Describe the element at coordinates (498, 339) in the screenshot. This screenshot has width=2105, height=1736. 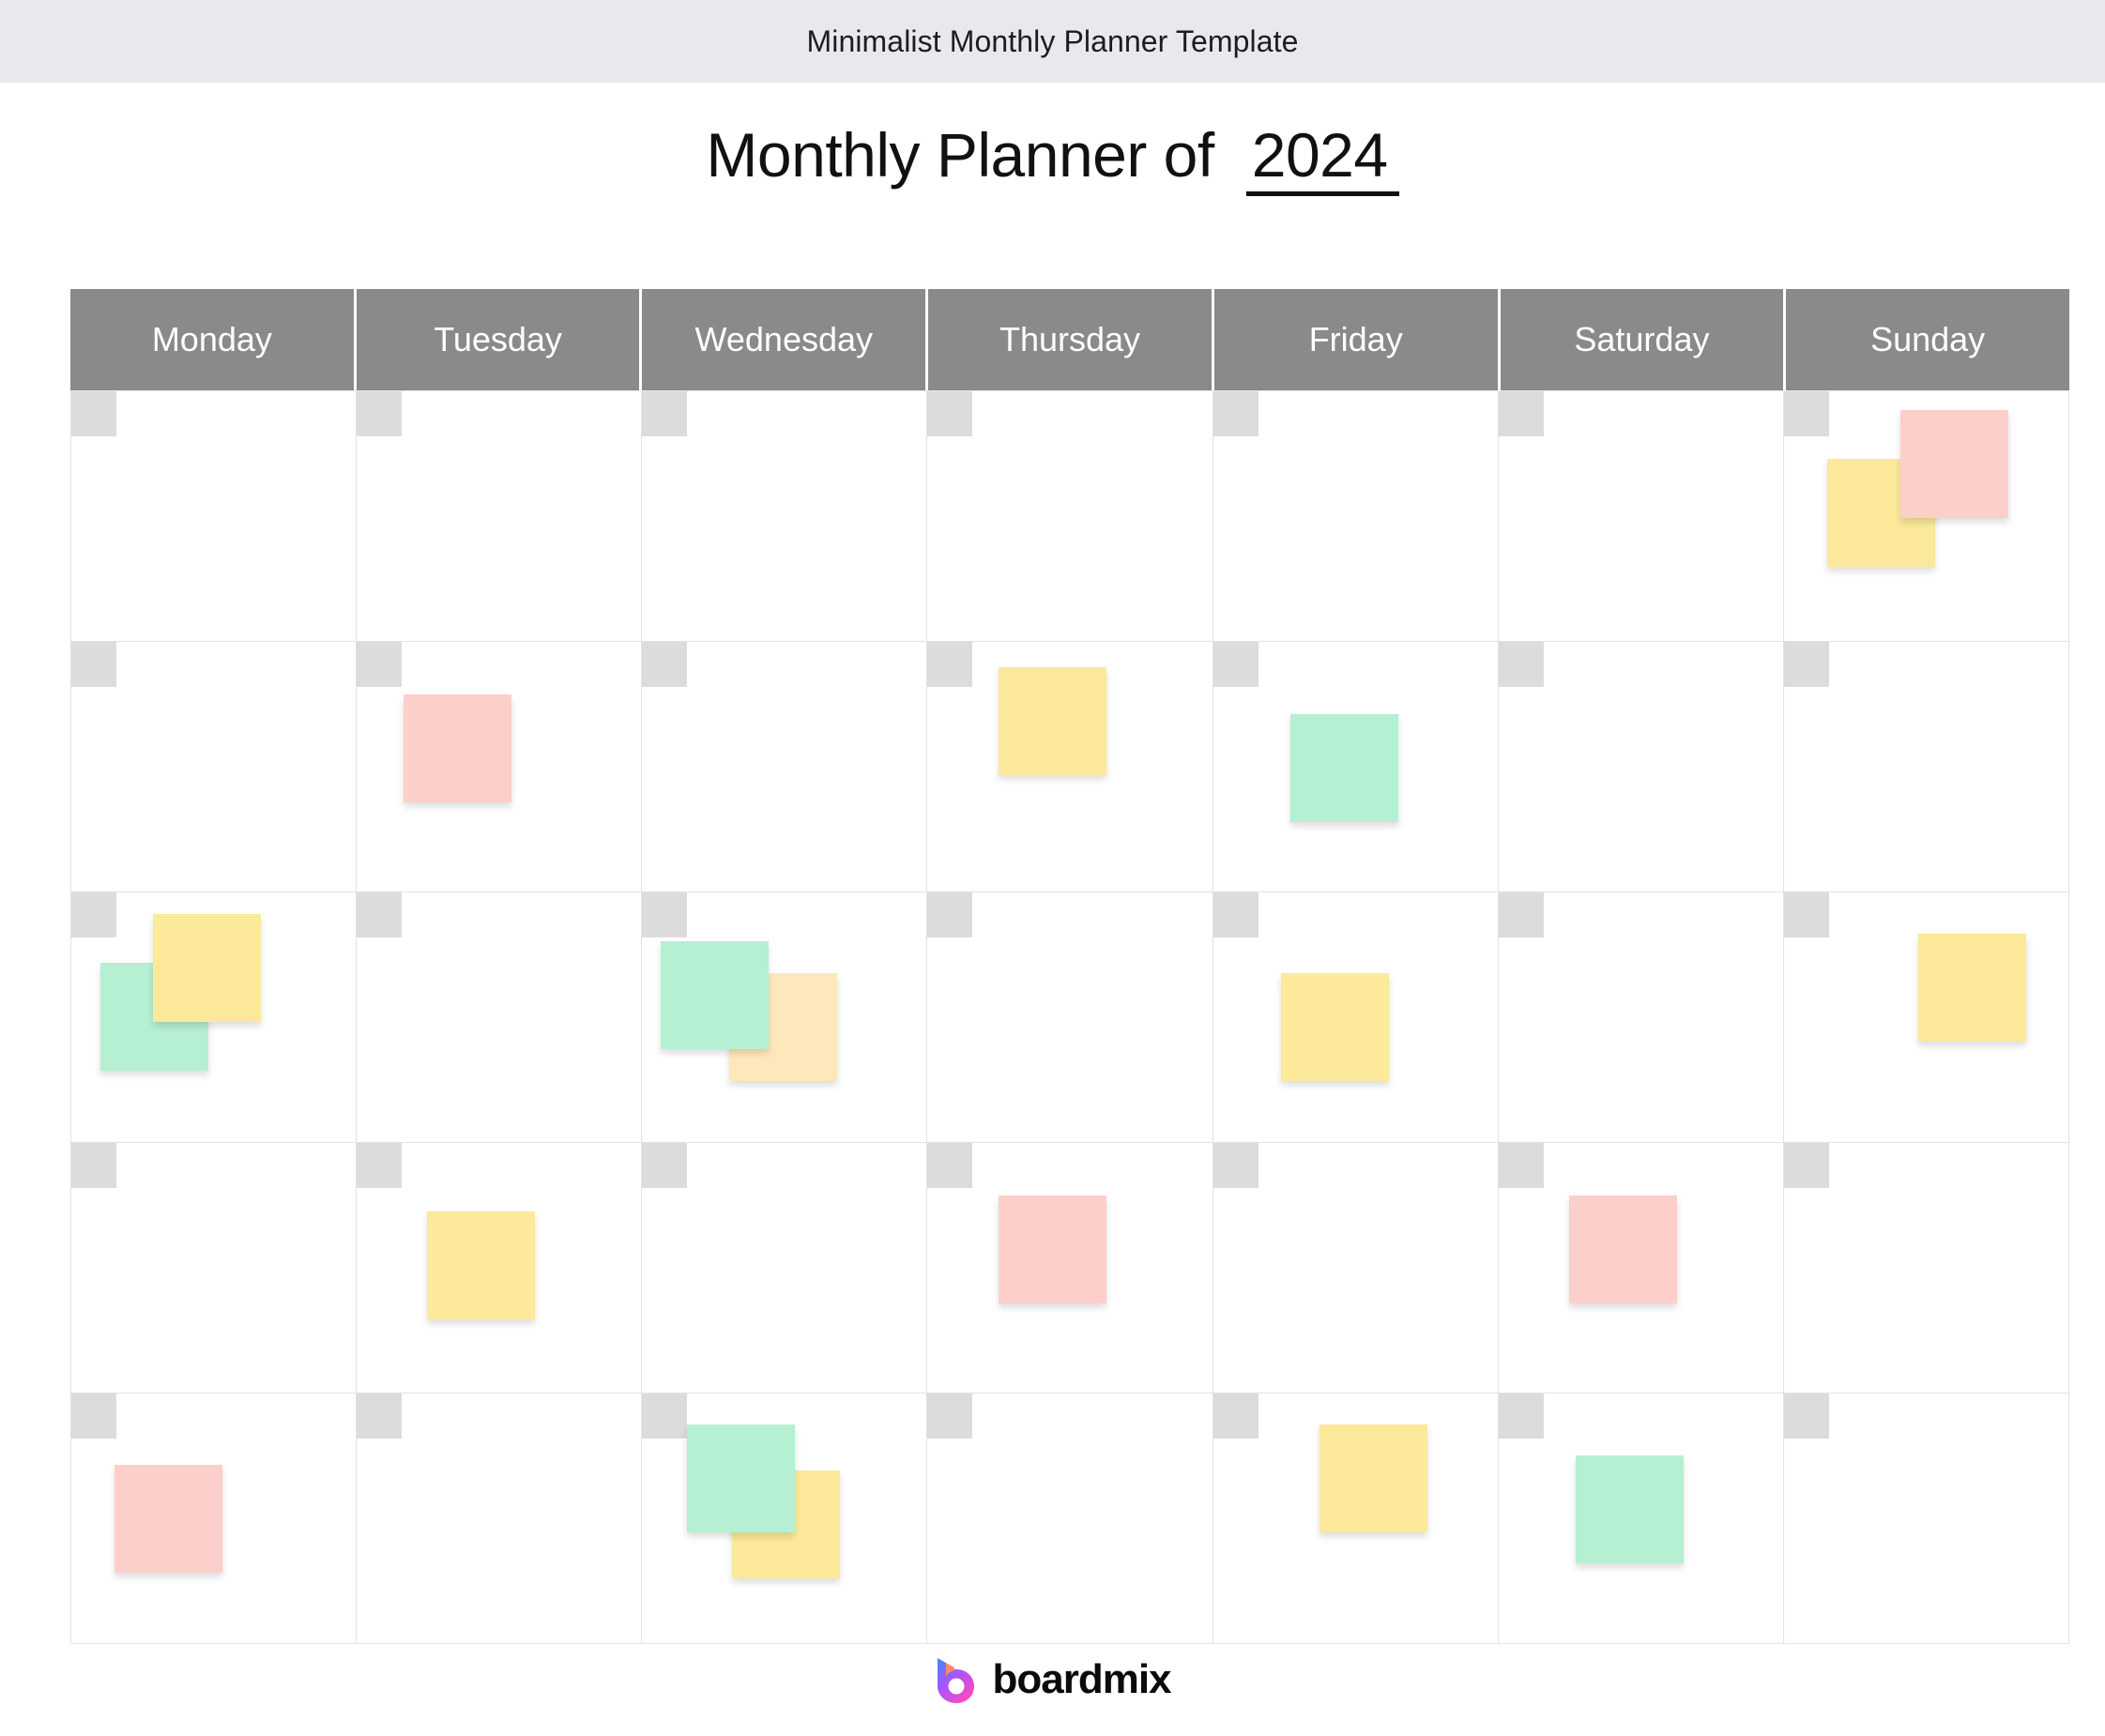
I see `weekday-header-tuesday: Tuesday` at that location.